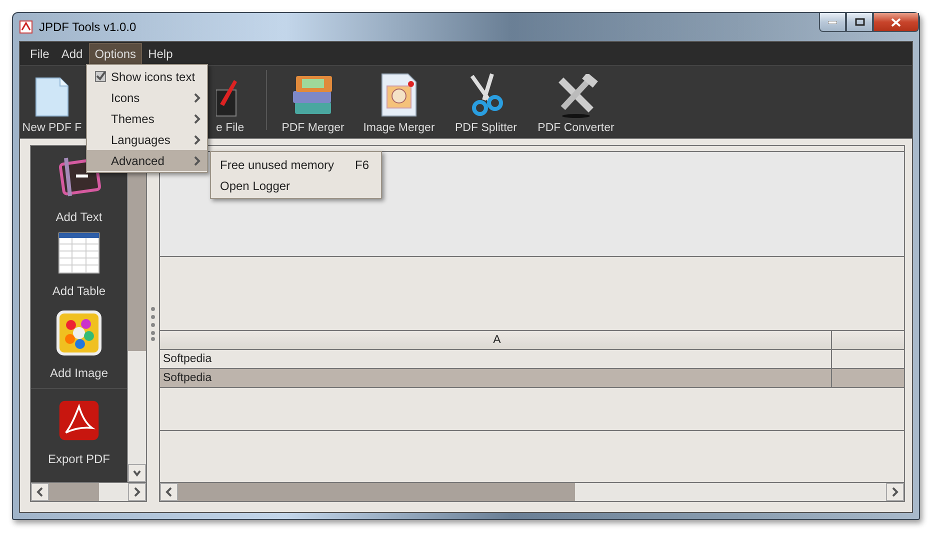  What do you see at coordinates (79, 333) in the screenshot?
I see `flower-icon` at bounding box center [79, 333].